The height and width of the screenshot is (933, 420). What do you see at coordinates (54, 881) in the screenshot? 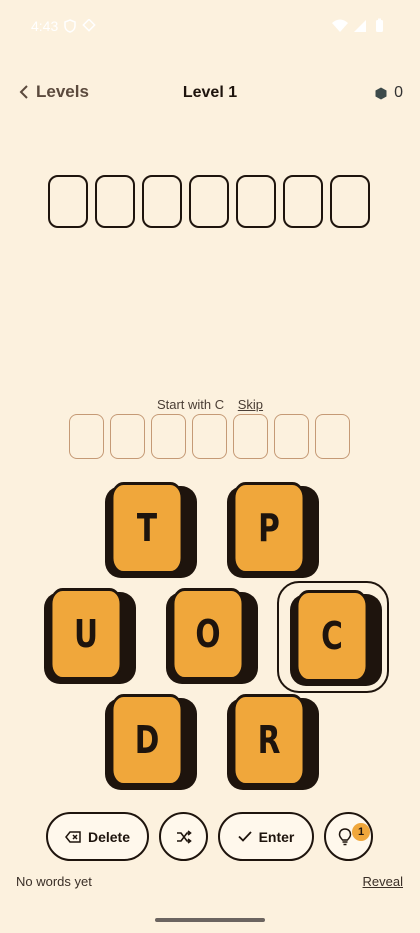
I see `found-words-status: No words yet` at bounding box center [54, 881].